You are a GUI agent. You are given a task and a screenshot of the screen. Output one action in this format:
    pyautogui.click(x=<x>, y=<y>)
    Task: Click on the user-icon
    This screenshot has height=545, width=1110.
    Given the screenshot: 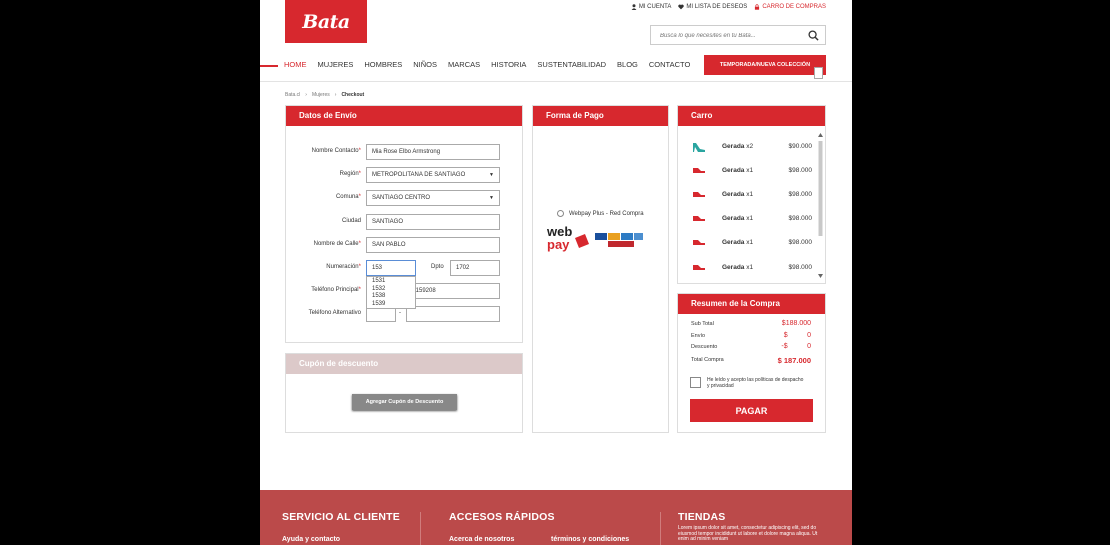 What is the action you would take?
    pyautogui.click(x=634, y=7)
    